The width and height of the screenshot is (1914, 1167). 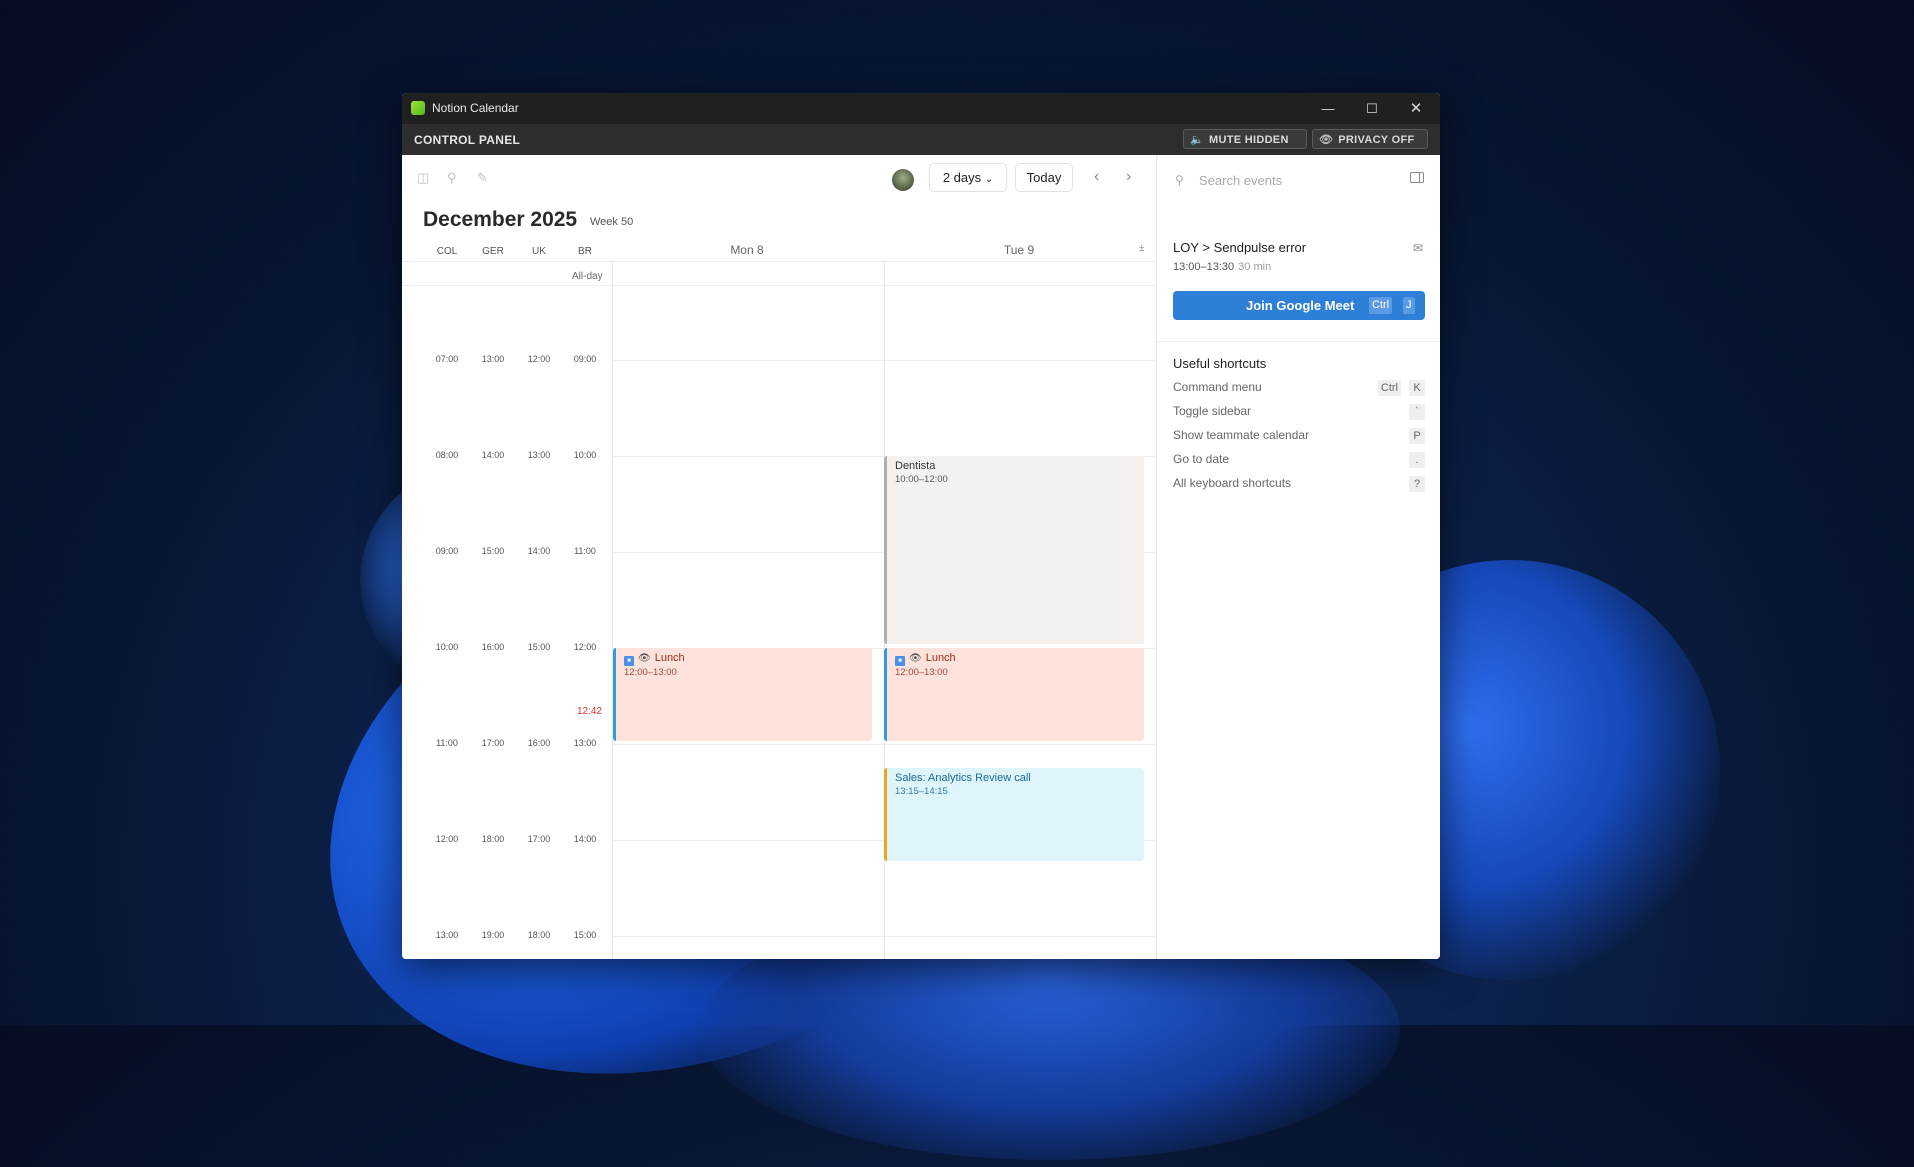 What do you see at coordinates (1232, 483) in the screenshot?
I see `shortcut-label: All keyboard shortcuts` at bounding box center [1232, 483].